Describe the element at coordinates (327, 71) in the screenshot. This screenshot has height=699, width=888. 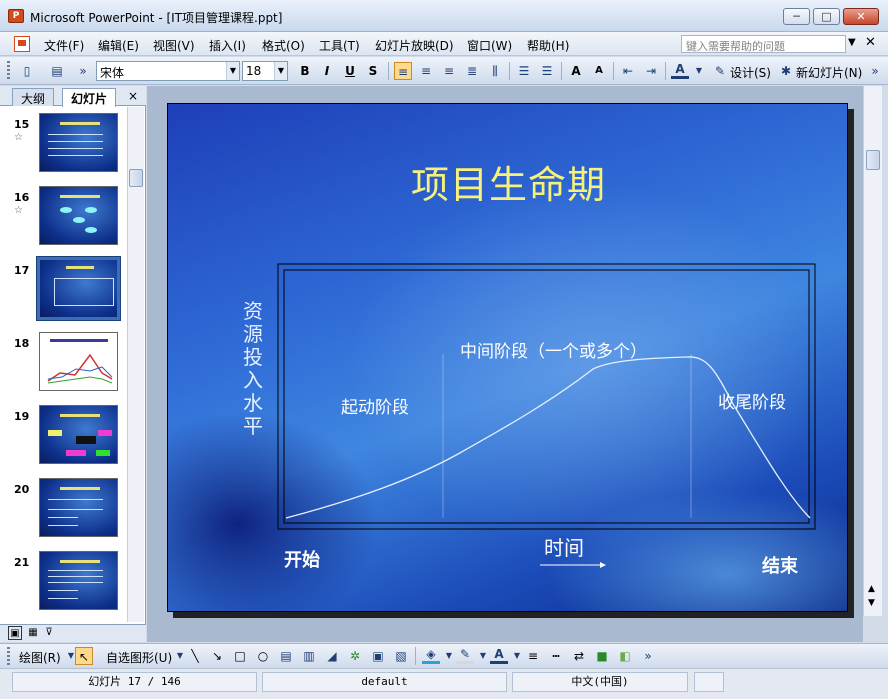
I see `italic-button: I` at that location.